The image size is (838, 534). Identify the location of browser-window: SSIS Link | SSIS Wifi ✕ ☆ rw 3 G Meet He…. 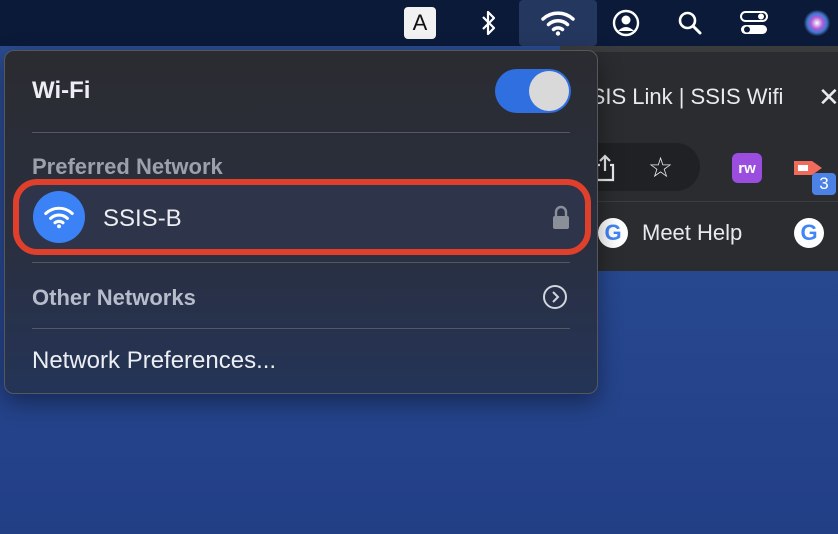
(694, 158).